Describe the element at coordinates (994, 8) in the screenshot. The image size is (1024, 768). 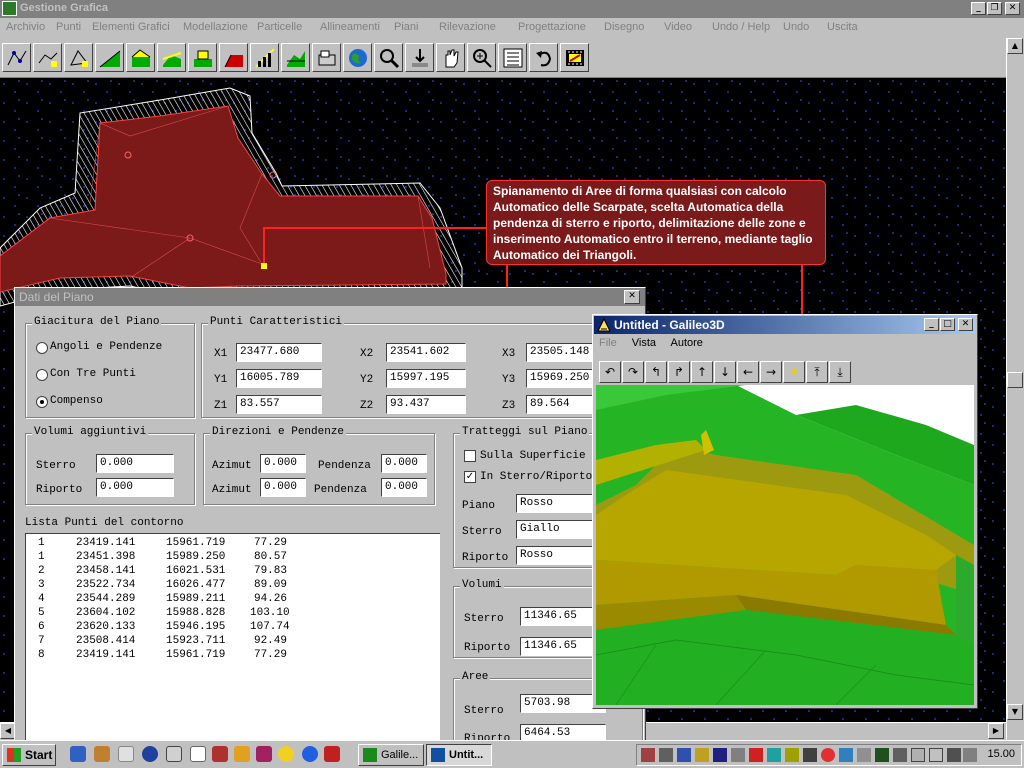
I see `restore-button: ❐` at that location.